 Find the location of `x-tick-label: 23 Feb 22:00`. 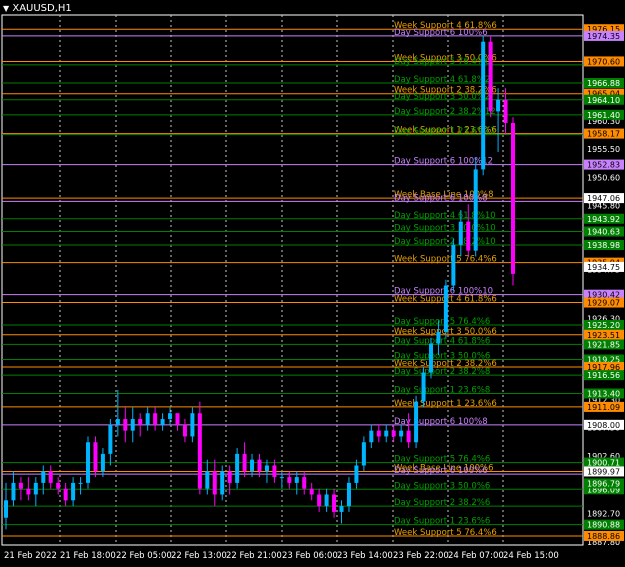

x-tick-label: 23 Feb 22:00 is located at coordinates (421, 556).